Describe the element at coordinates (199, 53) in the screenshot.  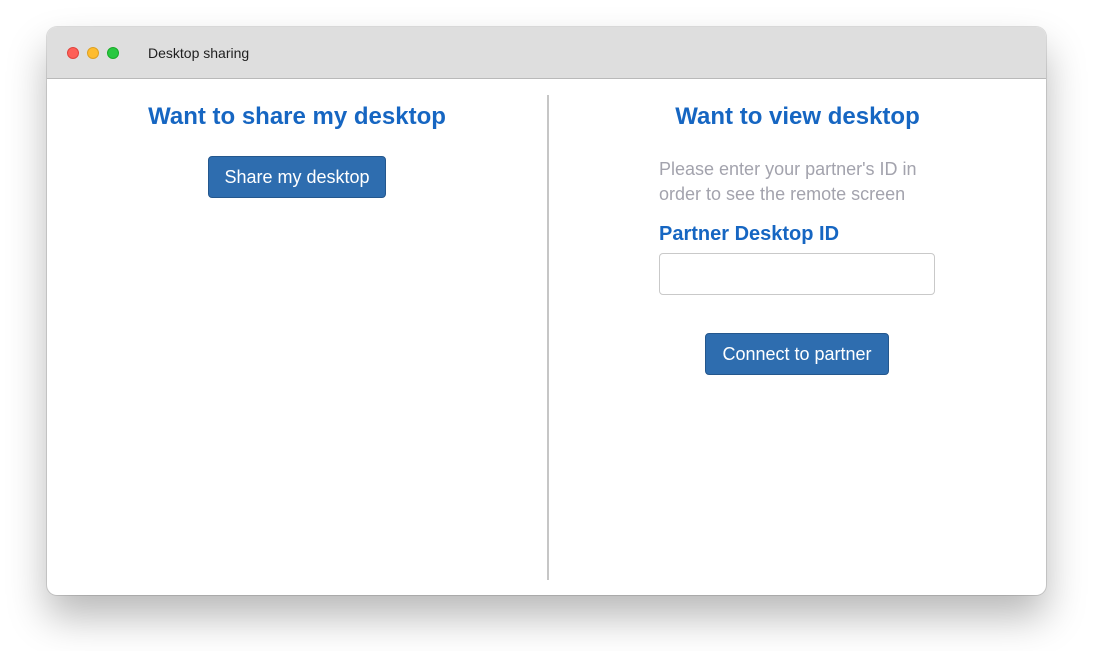
I see `window-title: Desktop sharing` at that location.